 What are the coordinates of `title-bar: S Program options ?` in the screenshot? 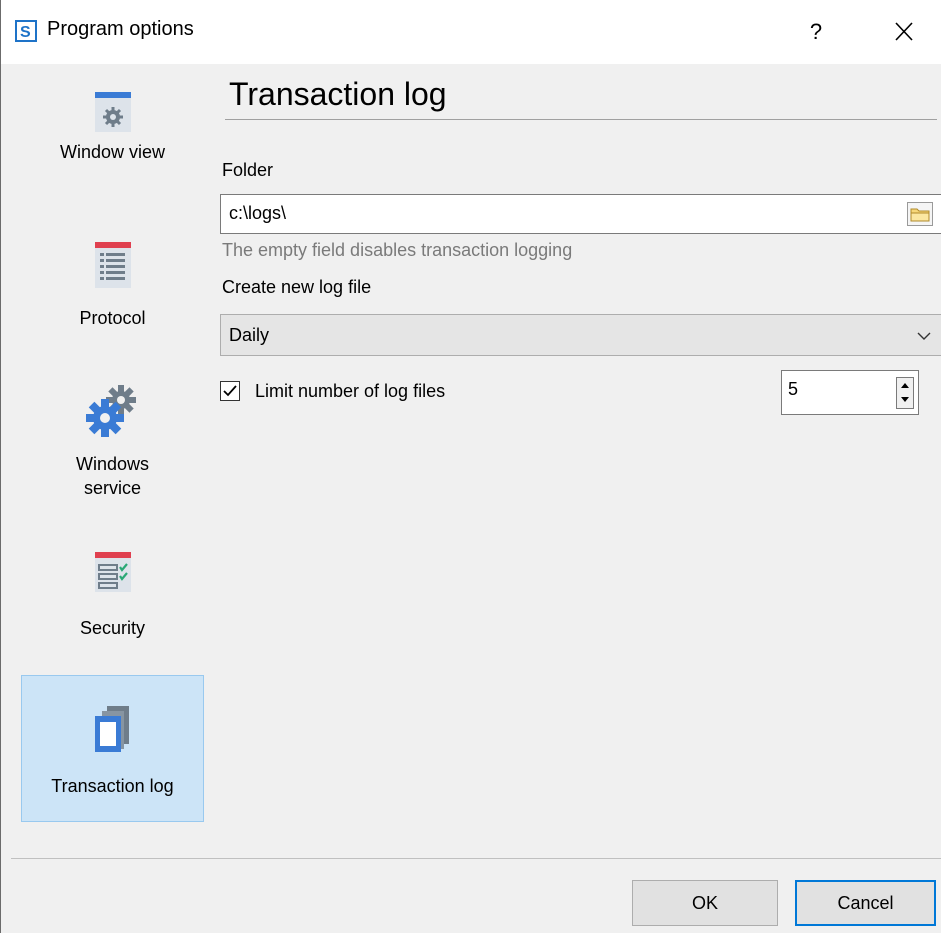 It's located at (471, 32).